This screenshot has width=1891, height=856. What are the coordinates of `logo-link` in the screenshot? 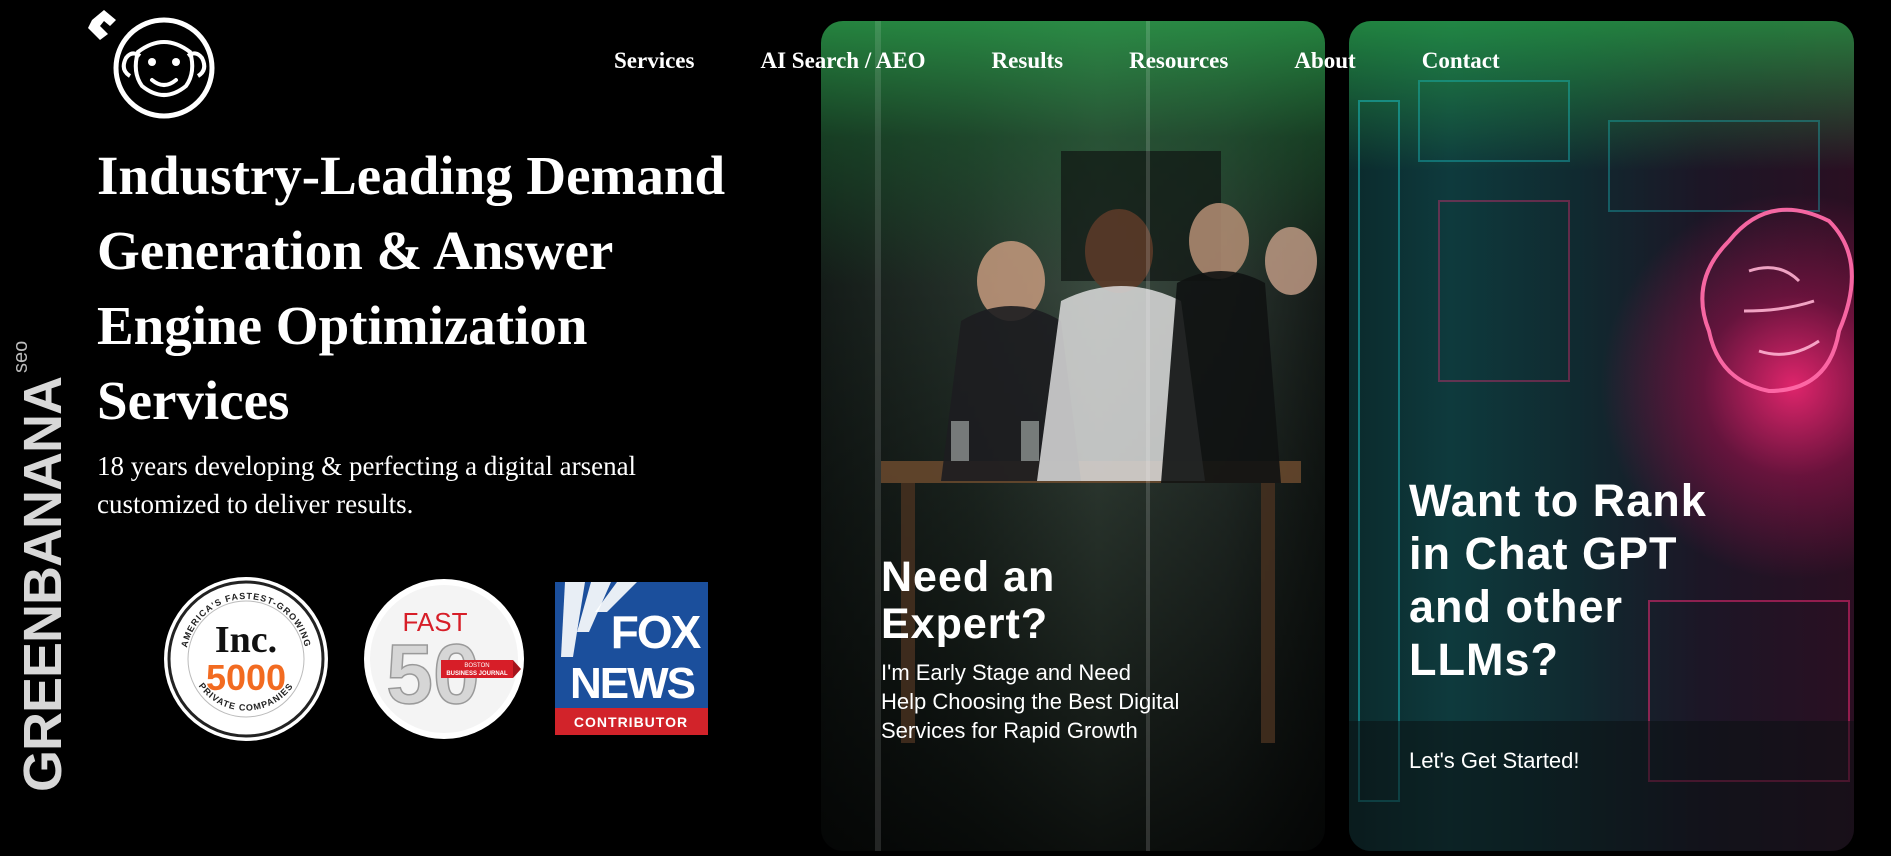 It's located at (152, 64).